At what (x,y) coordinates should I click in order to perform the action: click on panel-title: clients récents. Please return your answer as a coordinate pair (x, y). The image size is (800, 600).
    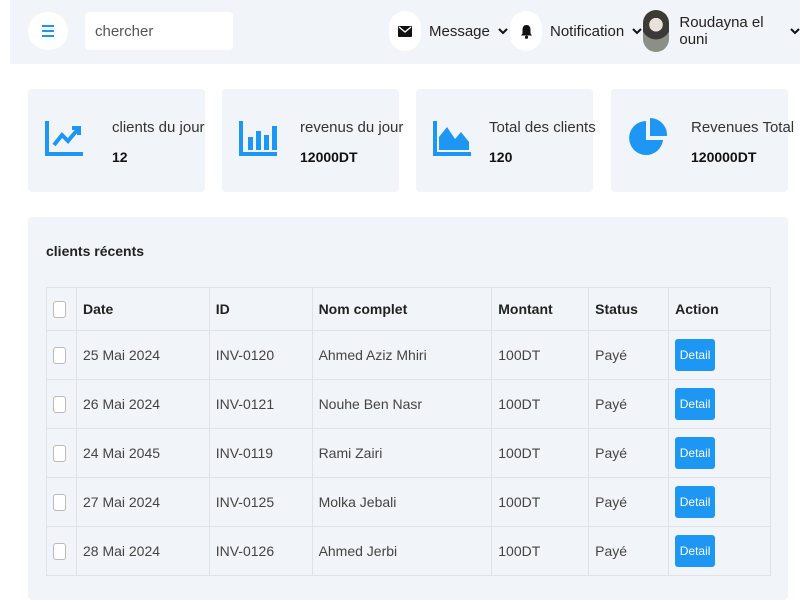
    Looking at the image, I should click on (95, 251).